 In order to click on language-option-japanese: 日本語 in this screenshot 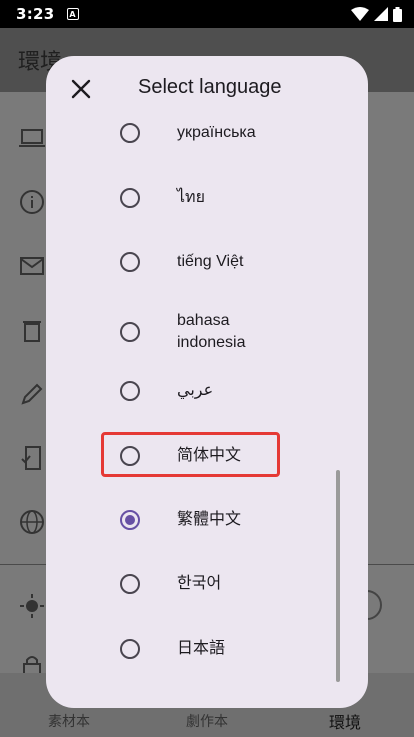, I will do `click(217, 649)`.